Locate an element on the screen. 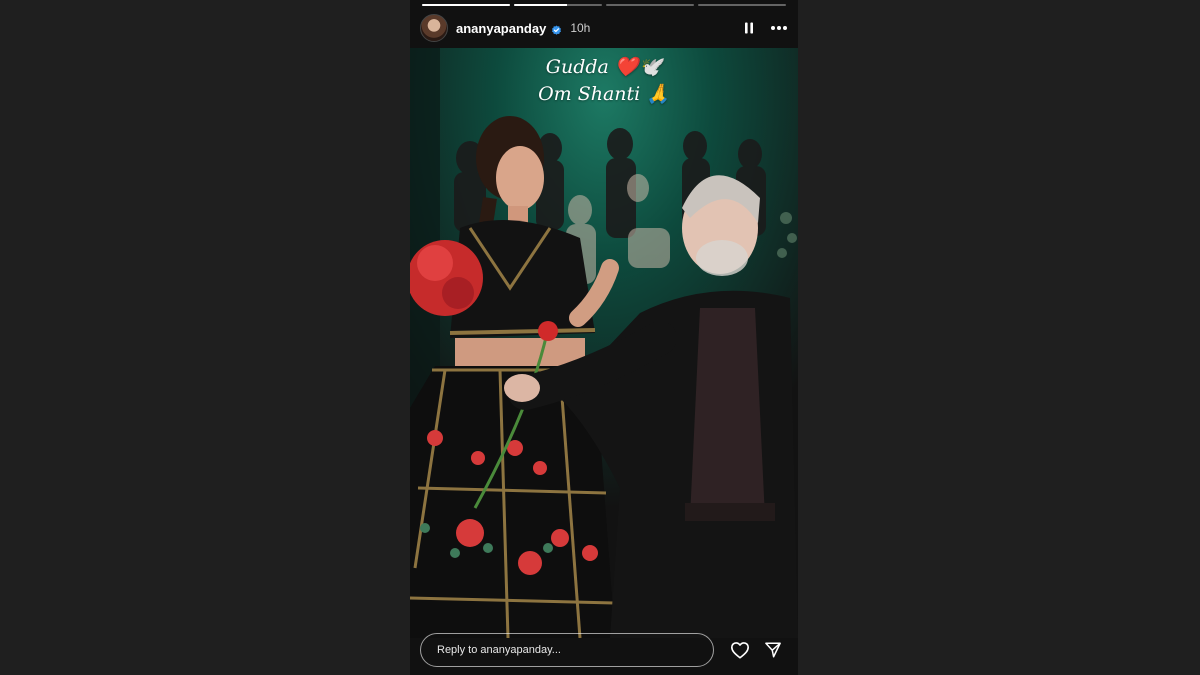 The width and height of the screenshot is (1200, 675). avatar is located at coordinates (434, 28).